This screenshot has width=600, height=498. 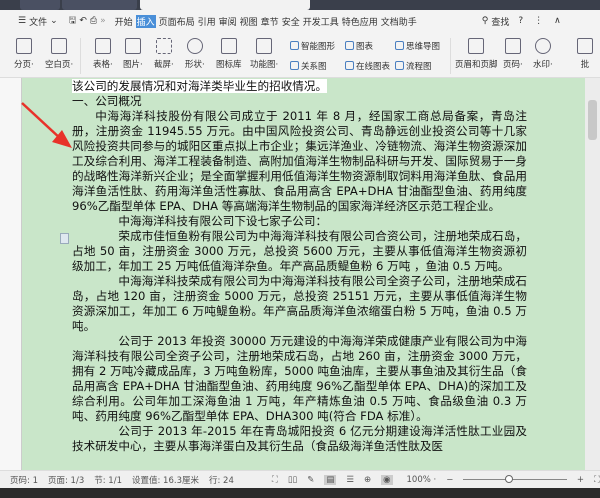 What do you see at coordinates (163, 46) in the screenshot?
I see `screenshot-icon` at bounding box center [163, 46].